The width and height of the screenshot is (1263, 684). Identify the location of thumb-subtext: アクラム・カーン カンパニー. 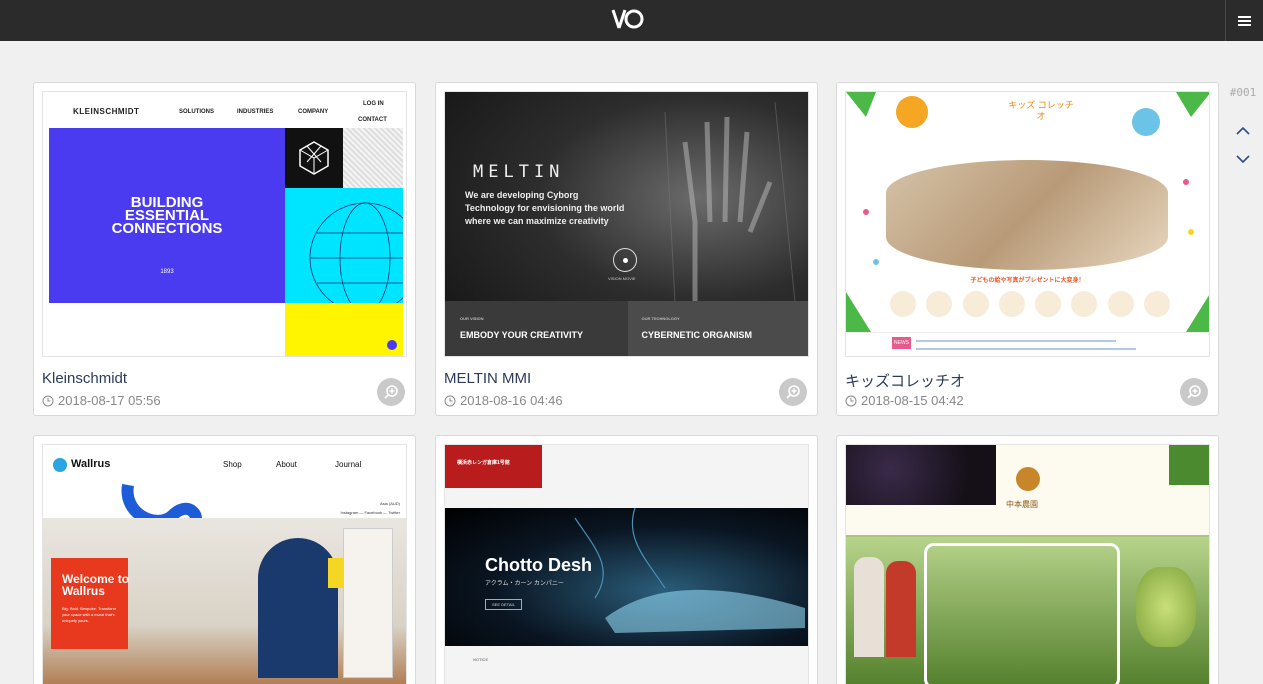
(524, 584).